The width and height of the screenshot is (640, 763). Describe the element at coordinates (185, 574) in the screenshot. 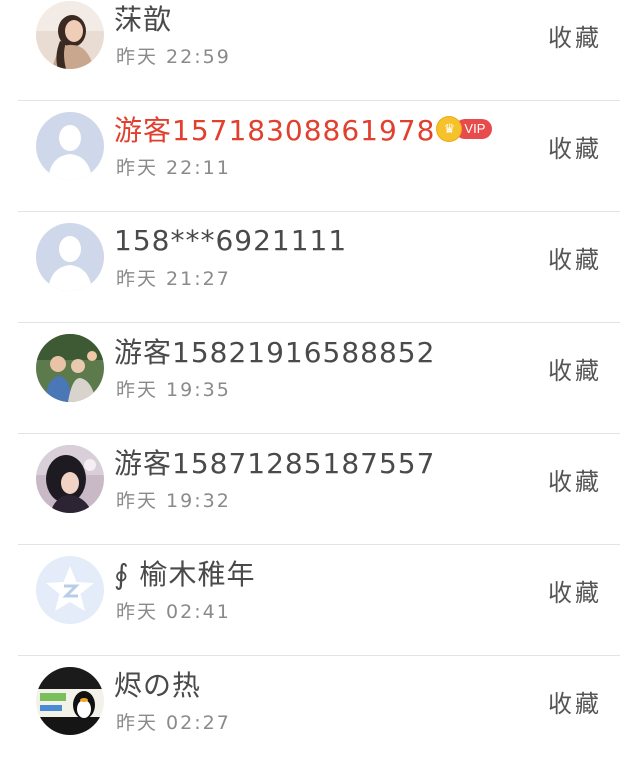

I see `contact-name: ∮ 榆木稚年` at that location.